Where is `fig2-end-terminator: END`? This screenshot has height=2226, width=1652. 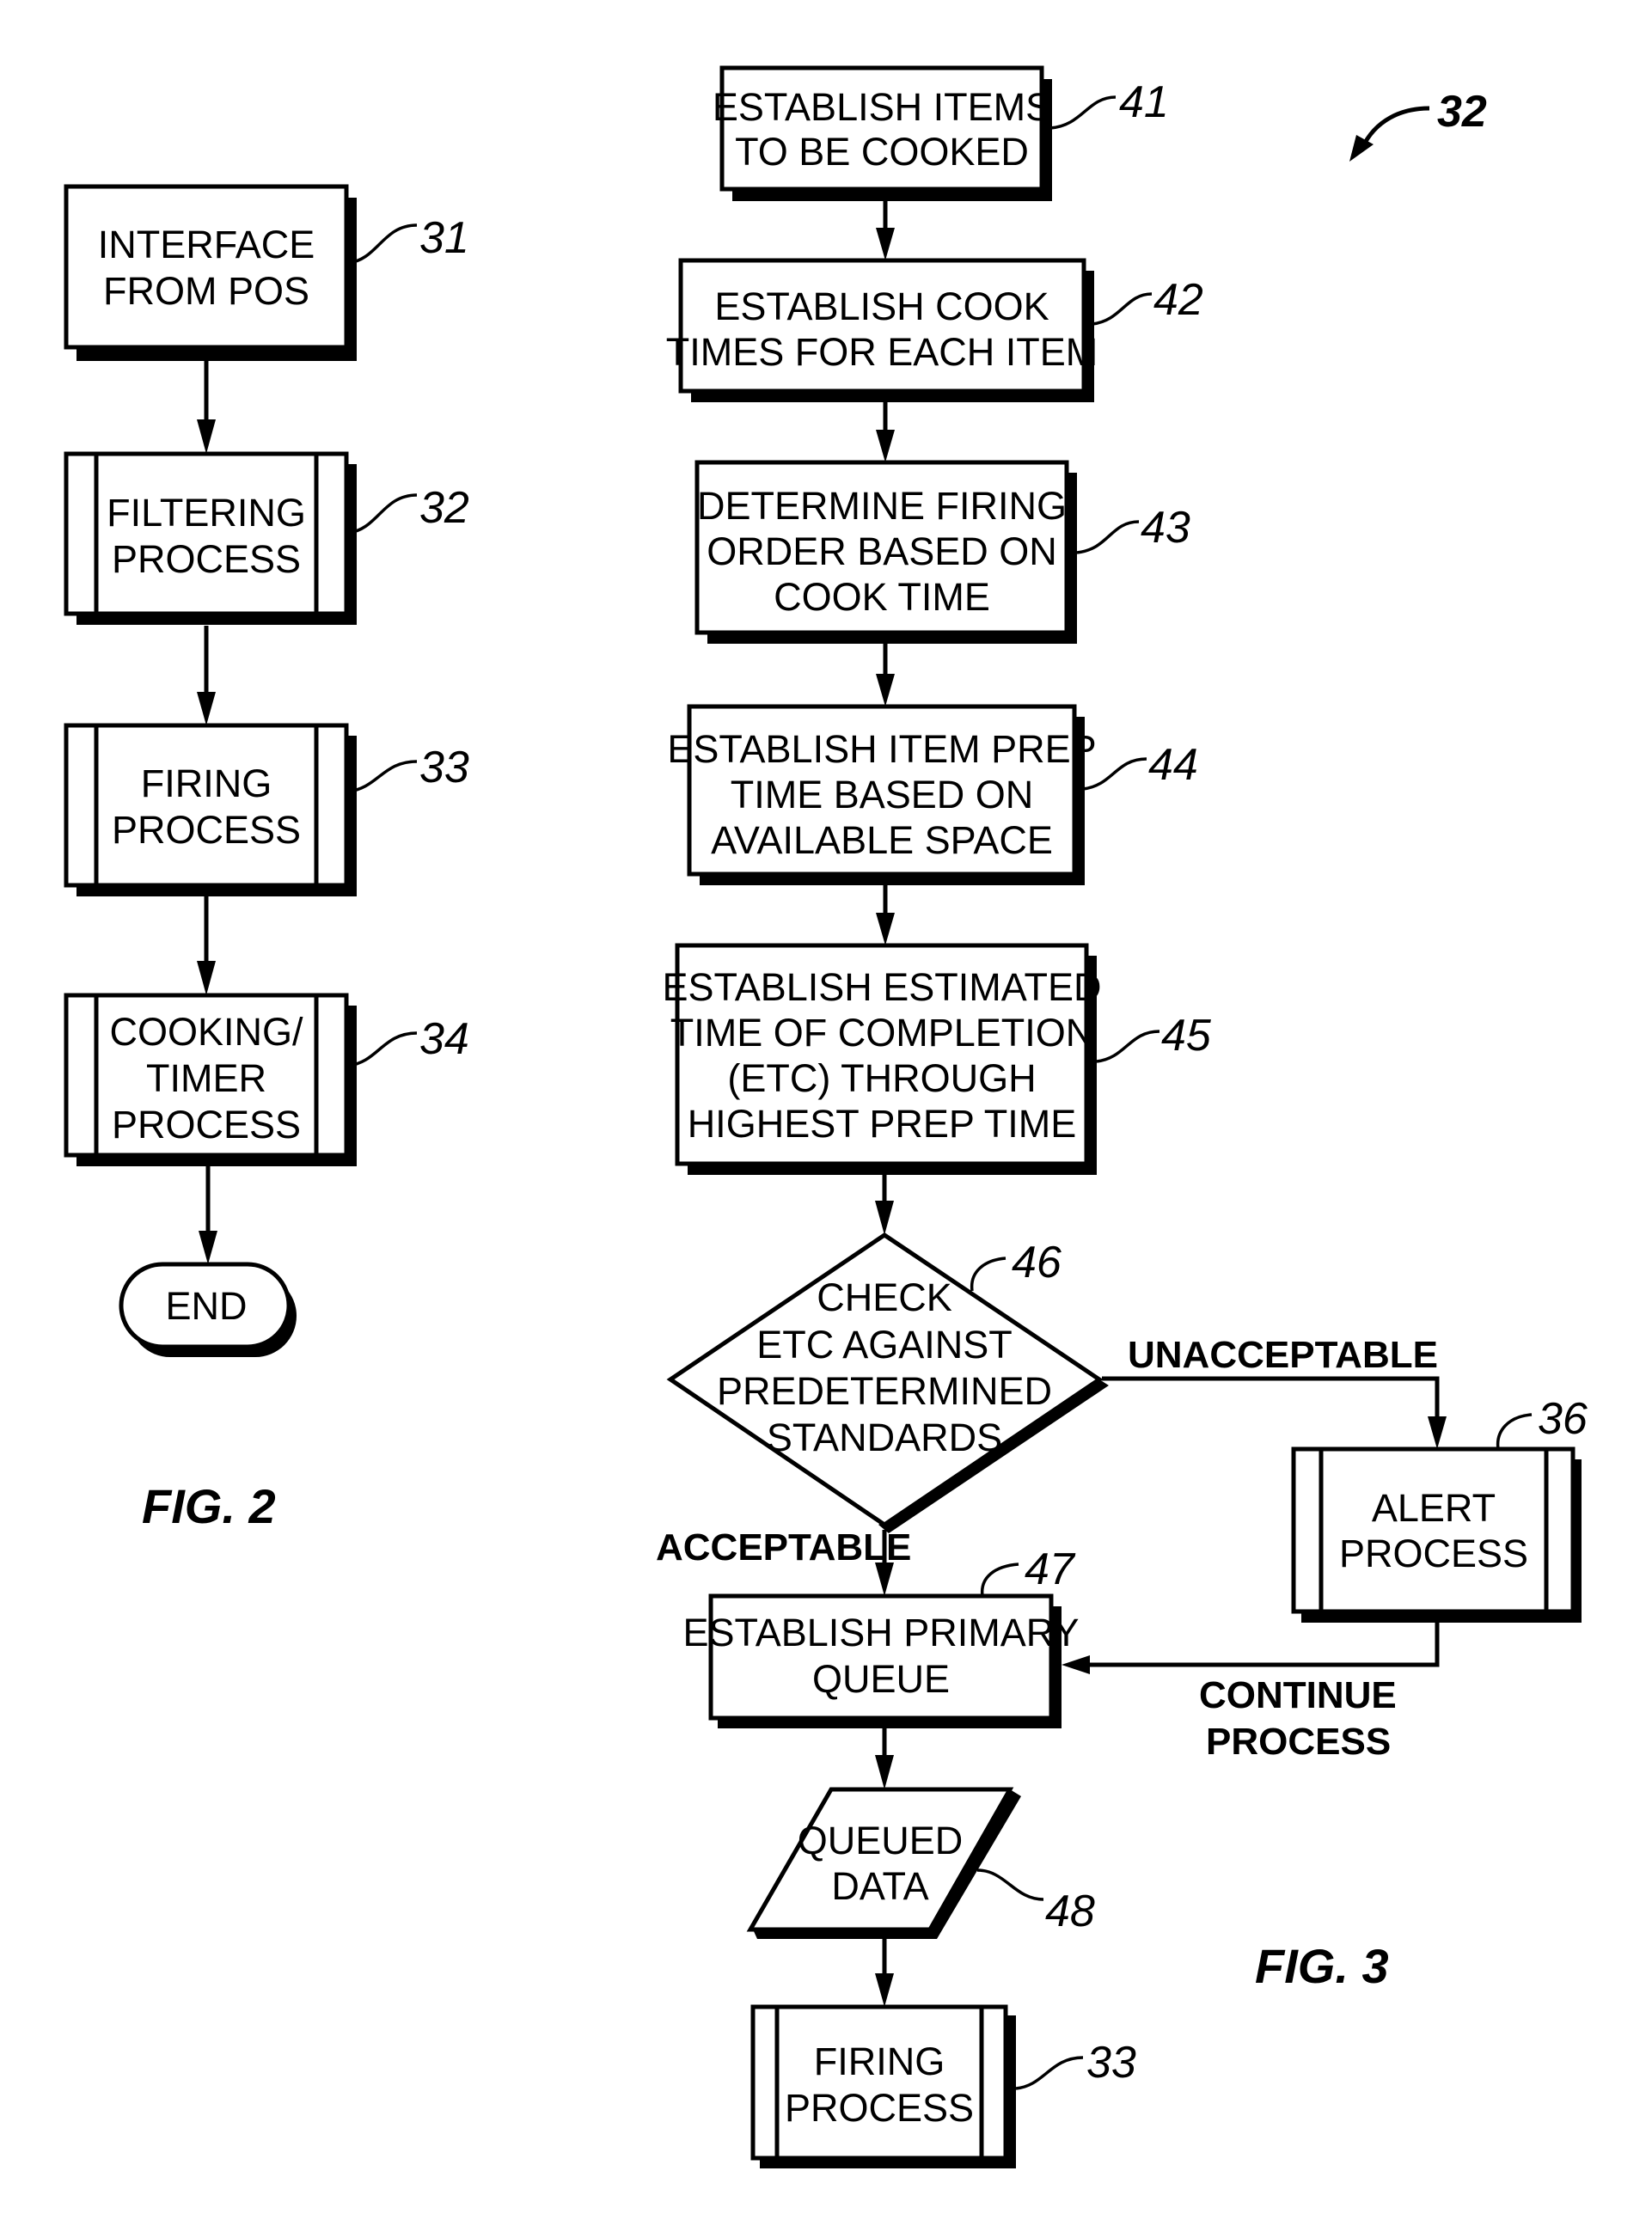 fig2-end-terminator: END is located at coordinates (208, 1309).